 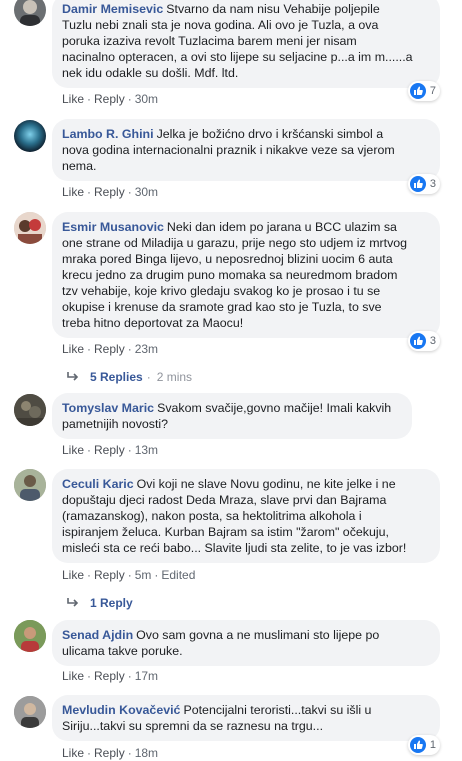 I want to click on comment-author: Tomyslav Maric, so click(x=108, y=408).